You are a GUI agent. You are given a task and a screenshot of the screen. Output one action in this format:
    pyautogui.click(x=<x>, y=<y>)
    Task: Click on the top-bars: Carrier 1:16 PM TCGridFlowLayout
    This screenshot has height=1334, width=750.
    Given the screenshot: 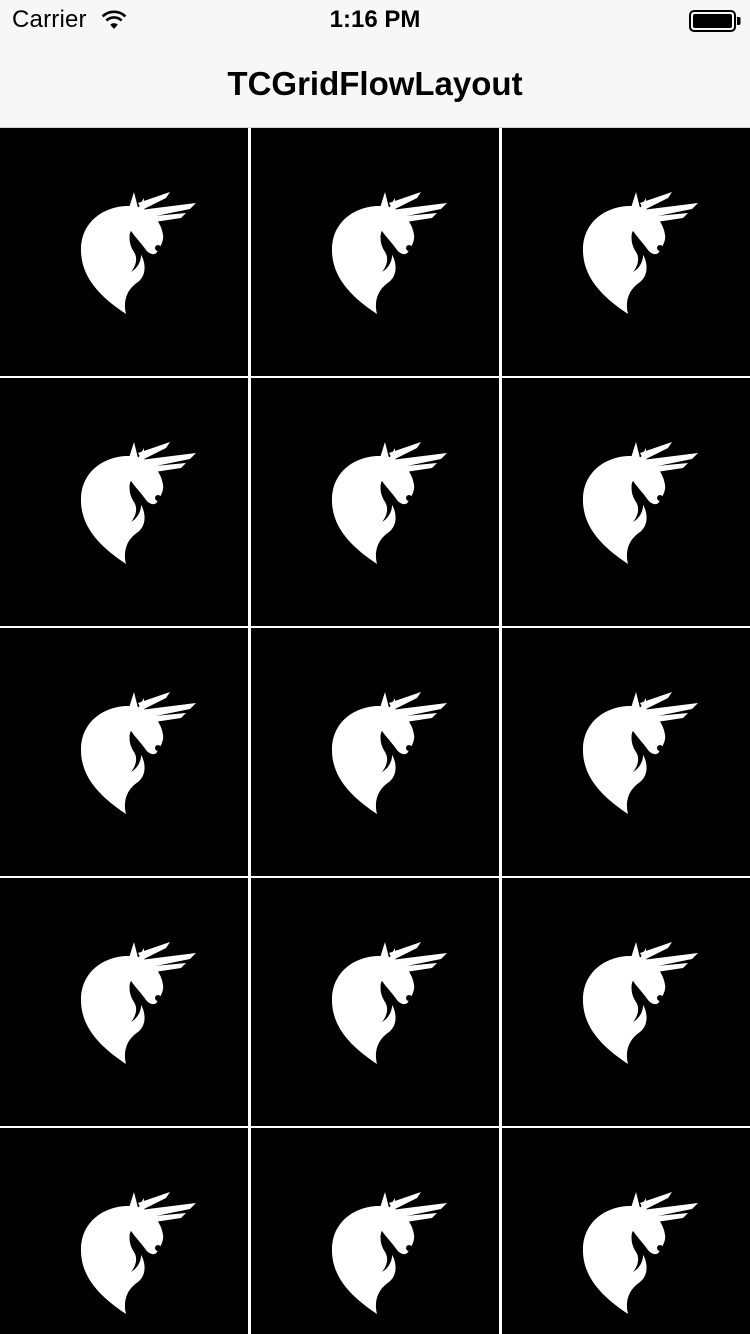 What is the action you would take?
    pyautogui.click(x=375, y=64)
    